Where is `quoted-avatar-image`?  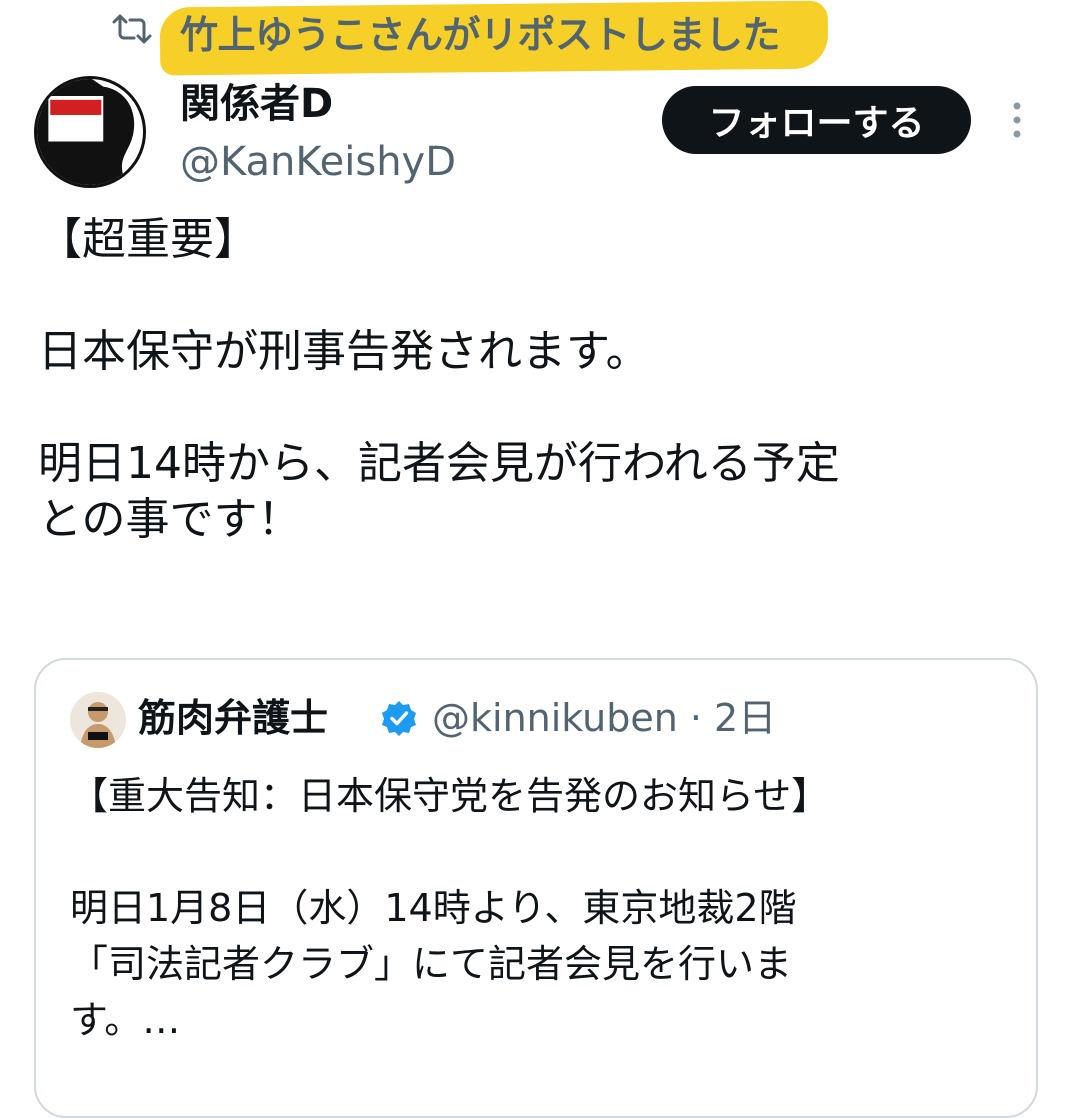
quoted-avatar-image is located at coordinates (98, 720).